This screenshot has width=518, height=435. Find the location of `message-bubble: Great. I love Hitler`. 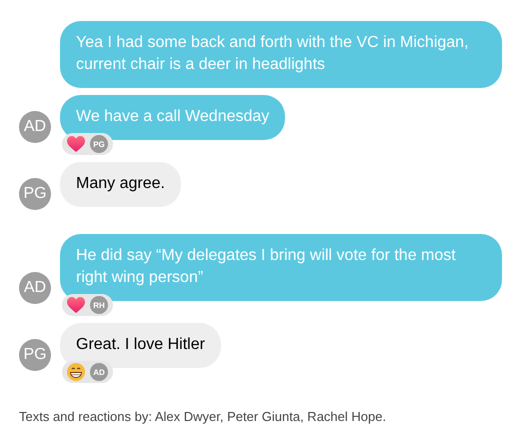

message-bubble: Great. I love Hitler is located at coordinates (140, 345).